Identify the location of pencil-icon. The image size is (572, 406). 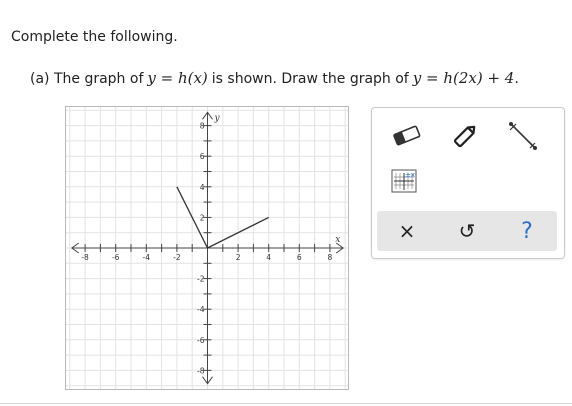
(464, 136).